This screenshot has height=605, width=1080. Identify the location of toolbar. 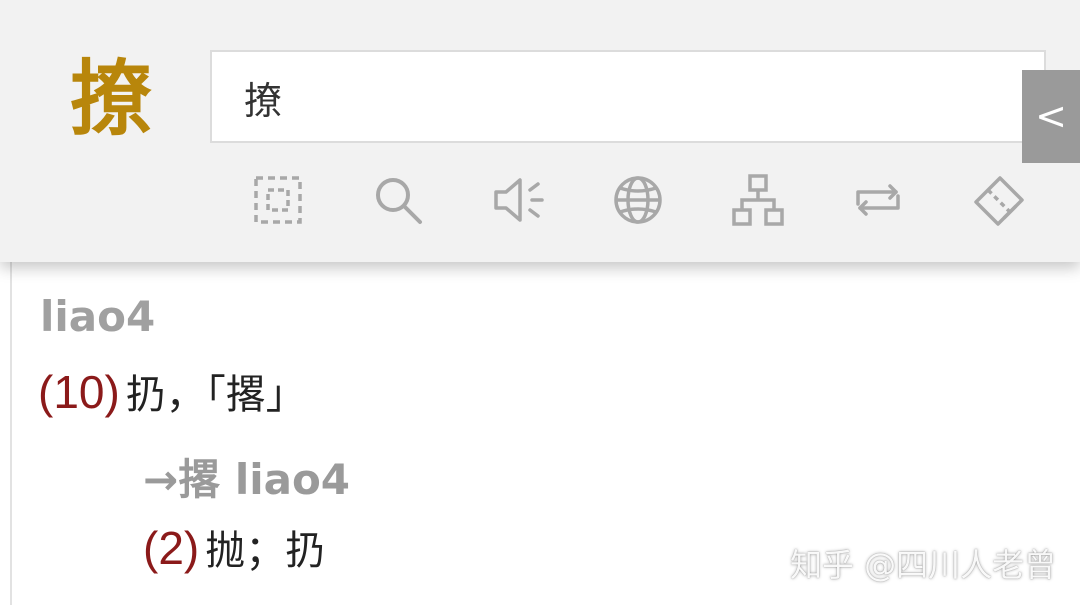
(540, 203).